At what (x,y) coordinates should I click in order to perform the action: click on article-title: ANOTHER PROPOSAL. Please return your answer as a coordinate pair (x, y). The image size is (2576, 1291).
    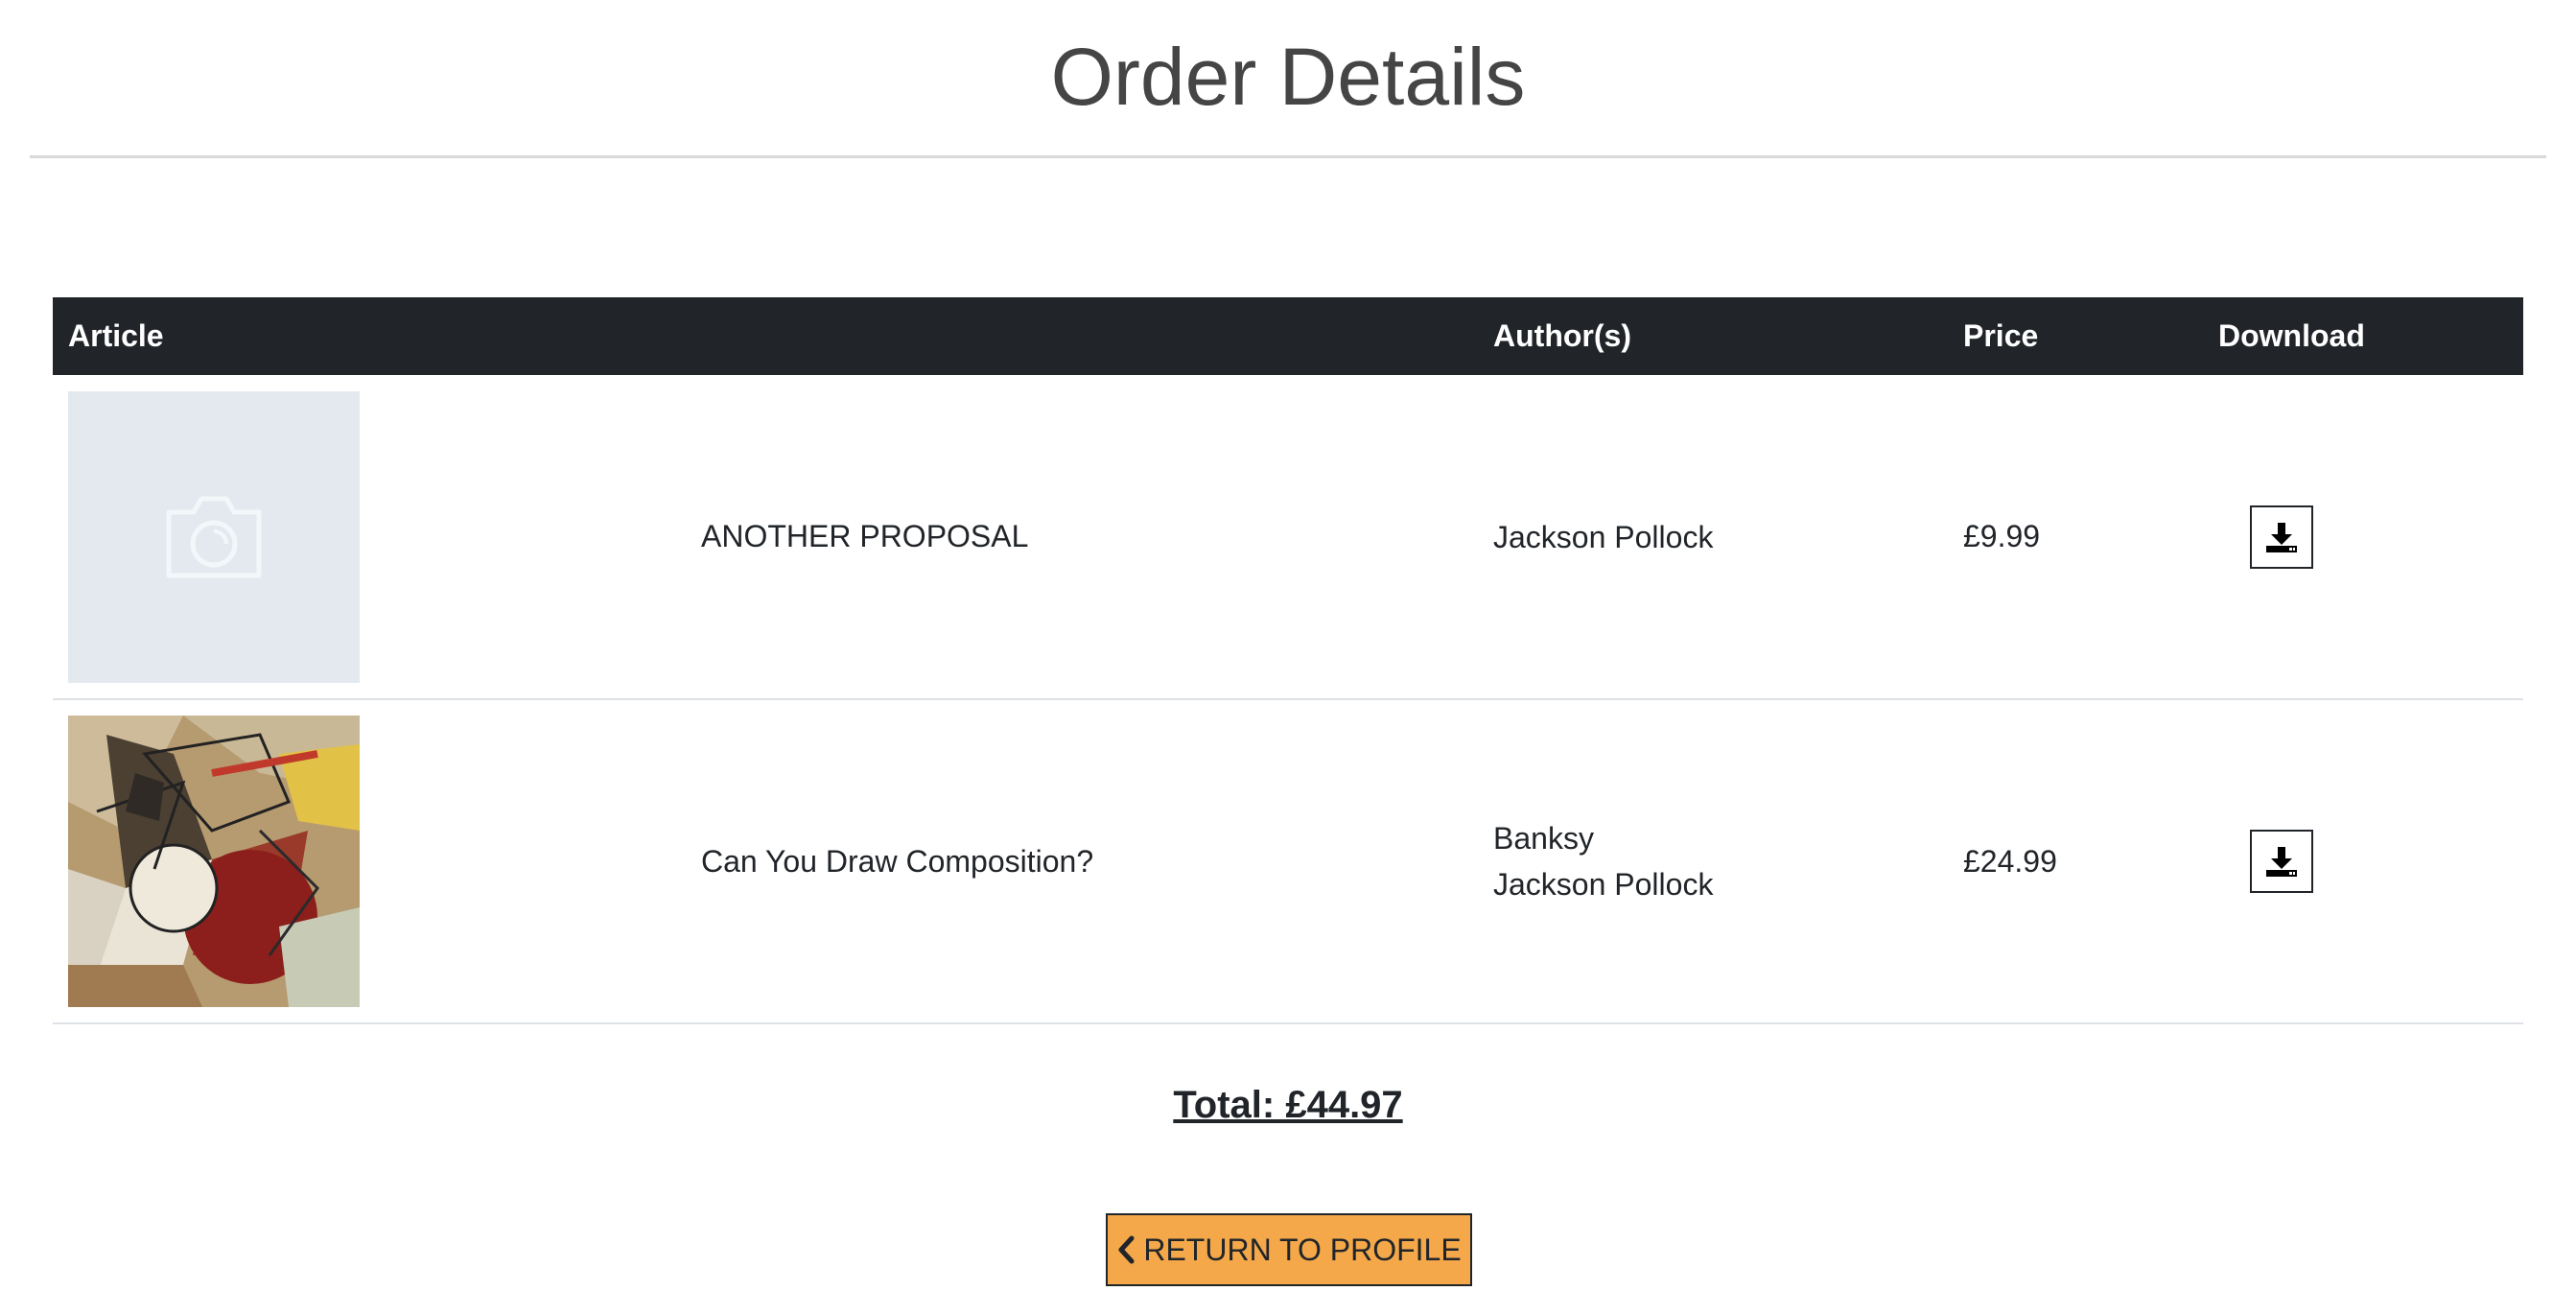
    Looking at the image, I should click on (1082, 537).